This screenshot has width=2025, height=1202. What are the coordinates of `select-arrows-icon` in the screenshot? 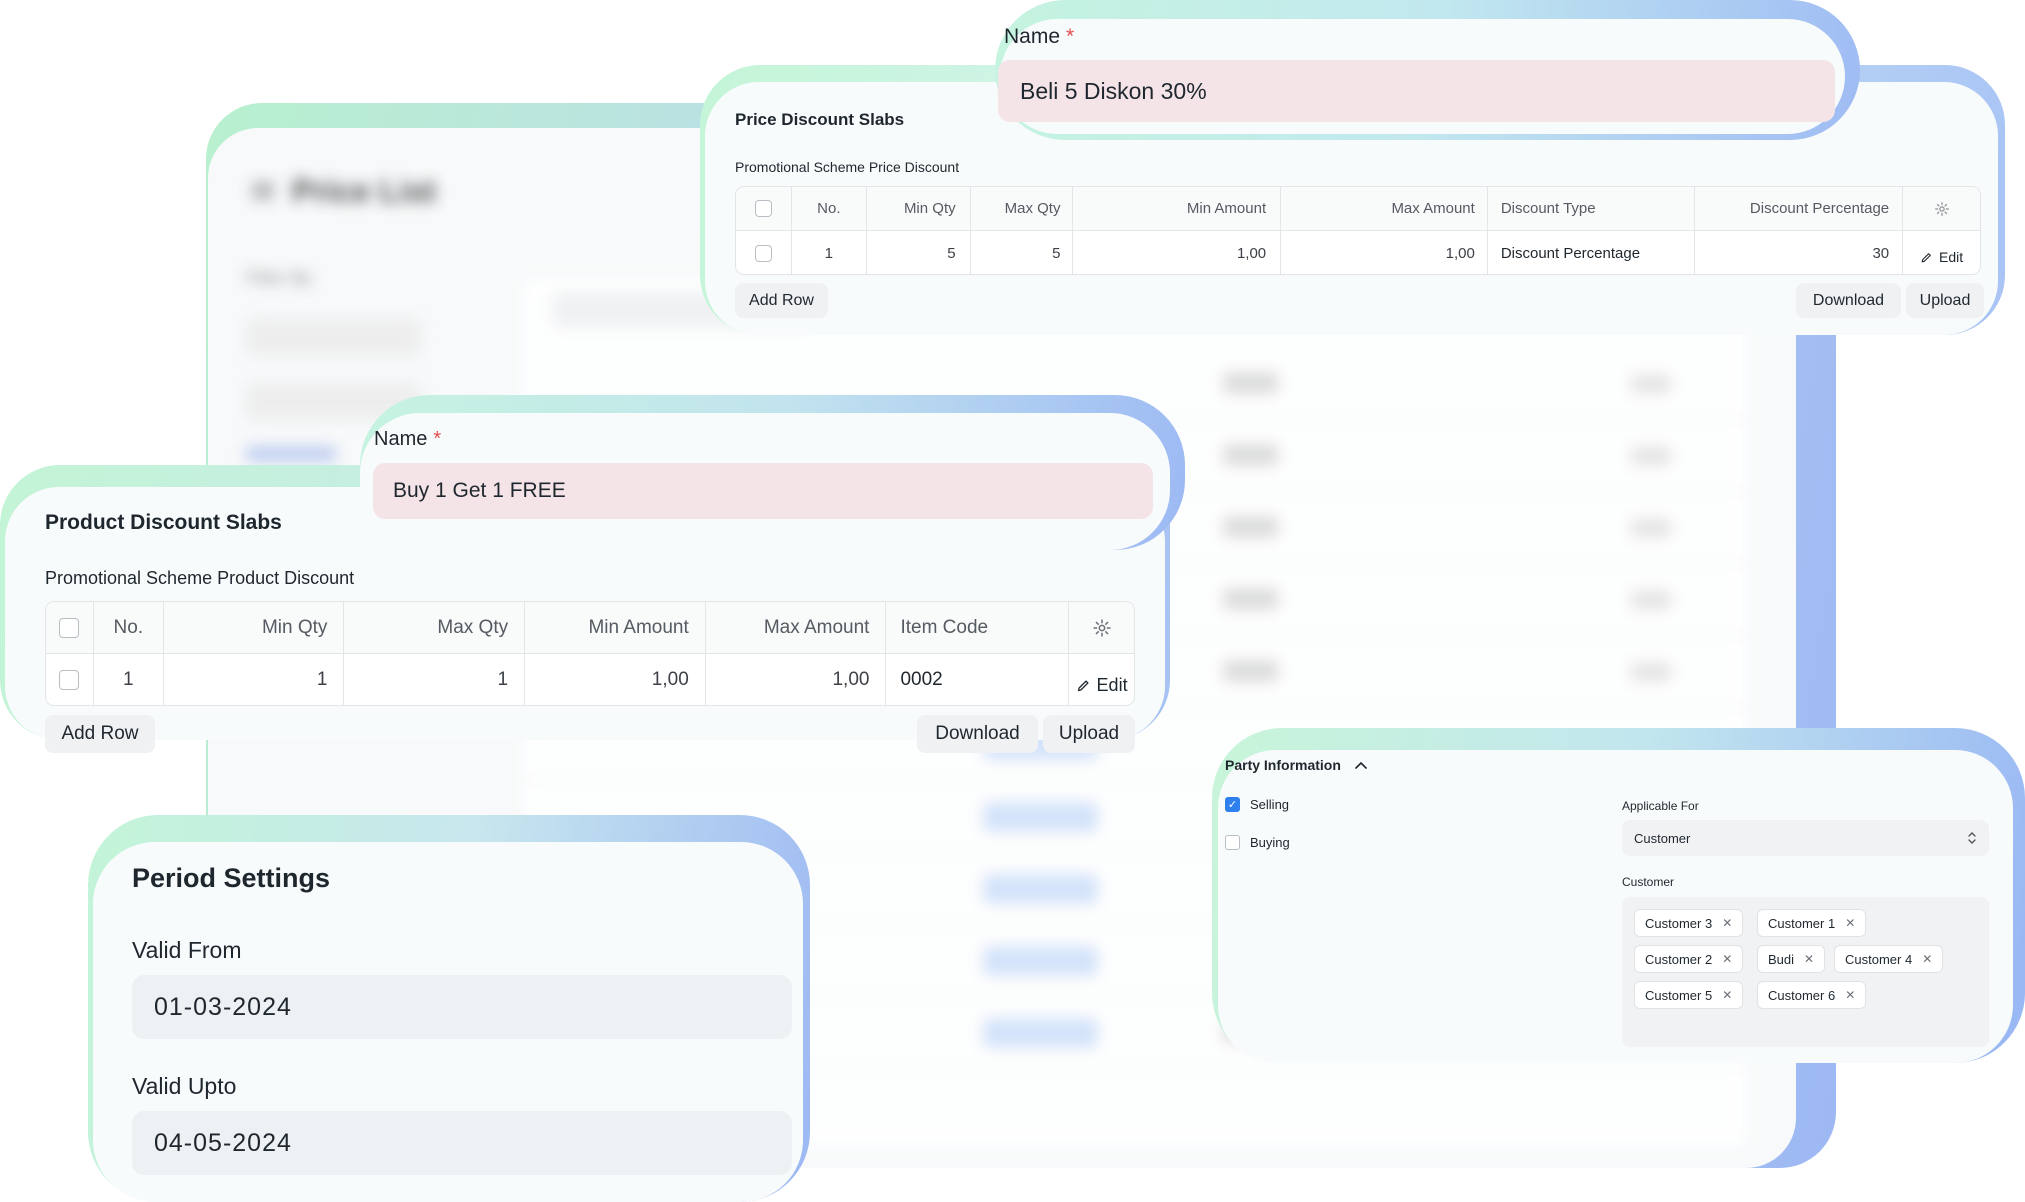 It's located at (1972, 838).